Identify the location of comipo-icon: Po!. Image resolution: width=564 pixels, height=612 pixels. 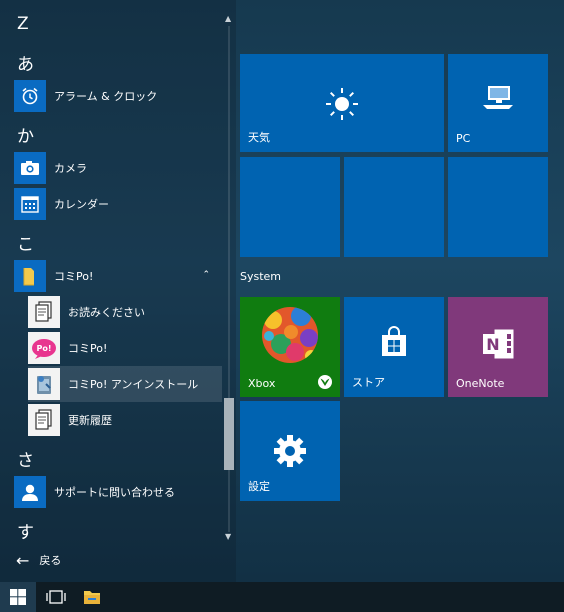
(44, 348).